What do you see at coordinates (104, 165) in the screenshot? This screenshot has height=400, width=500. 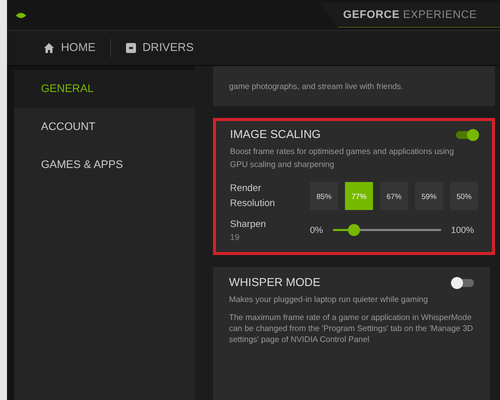 I see `sidebar-item: GAMES & APPS` at bounding box center [104, 165].